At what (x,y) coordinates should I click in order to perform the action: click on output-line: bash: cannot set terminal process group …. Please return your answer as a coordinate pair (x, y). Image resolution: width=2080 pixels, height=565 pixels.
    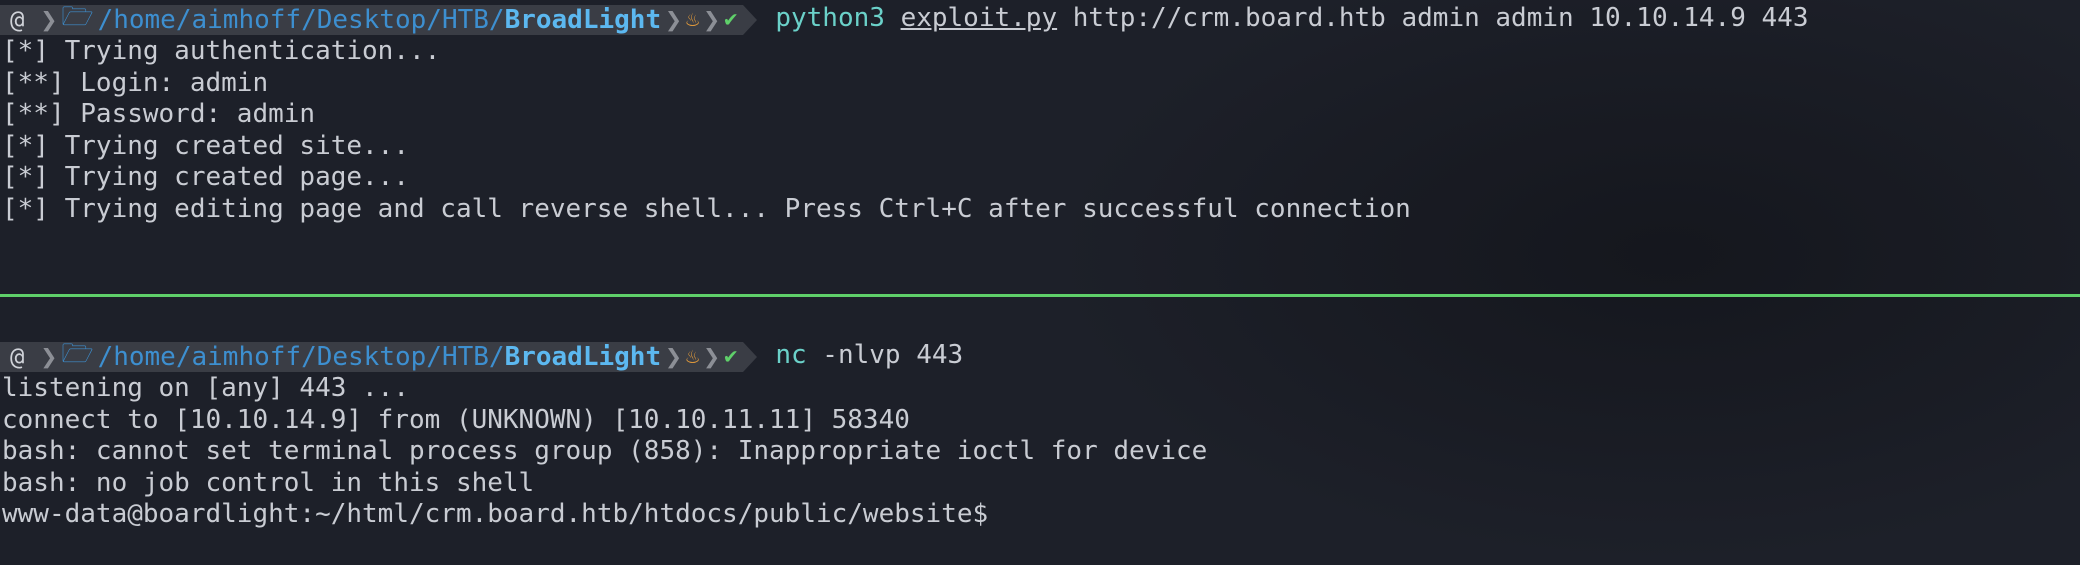
    Looking at the image, I should click on (605, 451).